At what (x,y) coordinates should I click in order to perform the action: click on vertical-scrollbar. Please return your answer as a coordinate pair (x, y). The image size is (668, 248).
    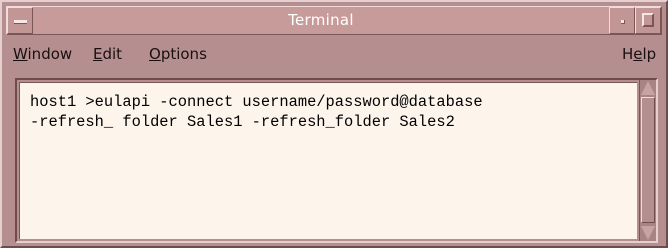
    Looking at the image, I should click on (647, 160).